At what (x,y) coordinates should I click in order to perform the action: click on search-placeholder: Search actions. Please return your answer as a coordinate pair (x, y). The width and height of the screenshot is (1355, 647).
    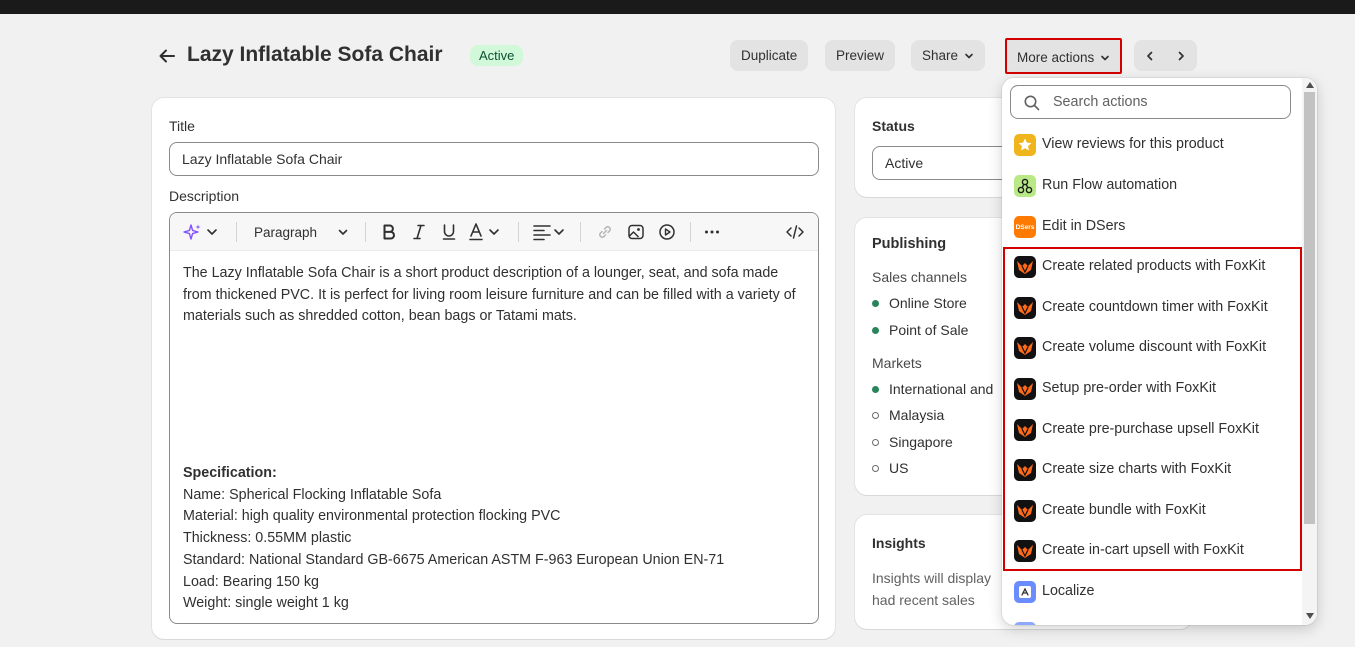
    Looking at the image, I should click on (1100, 102).